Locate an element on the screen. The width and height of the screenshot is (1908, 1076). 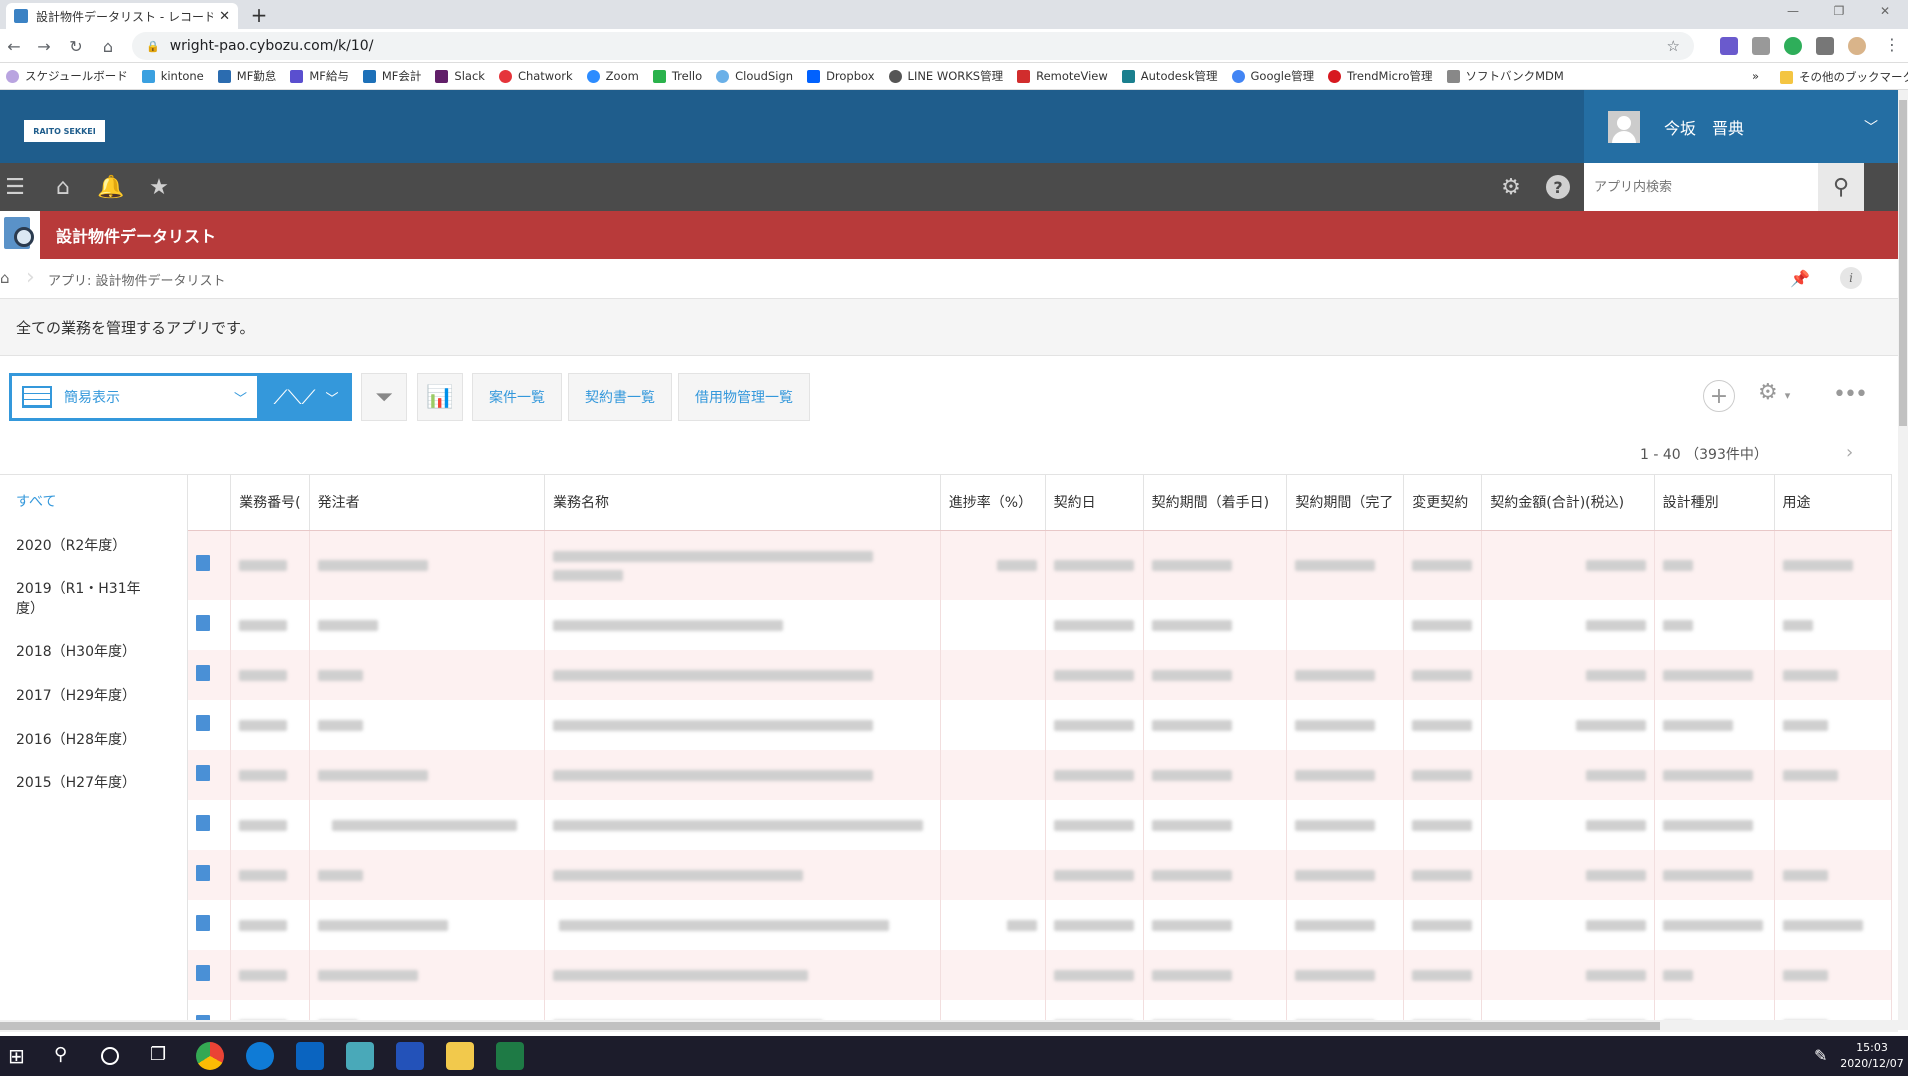
bookmark-item: TrendMicro管理 is located at coordinates (1380, 76).